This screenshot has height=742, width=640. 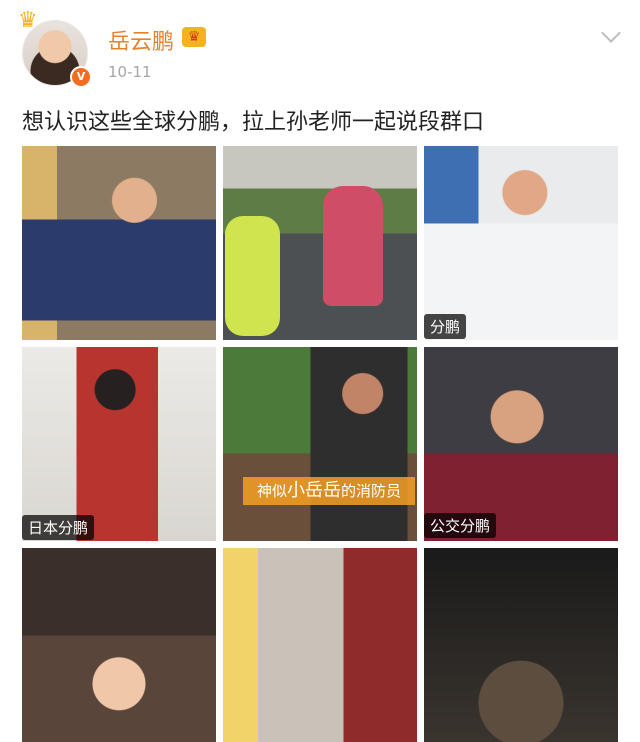 What do you see at coordinates (28, 20) in the screenshot?
I see `crown-icon: ♛` at bounding box center [28, 20].